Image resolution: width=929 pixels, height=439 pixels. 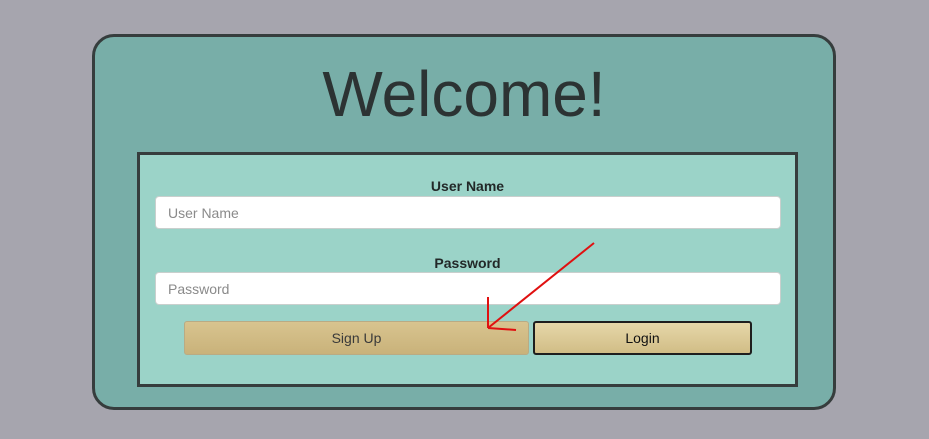 I want to click on signup-button-label: Sign Up, so click(x=356, y=338).